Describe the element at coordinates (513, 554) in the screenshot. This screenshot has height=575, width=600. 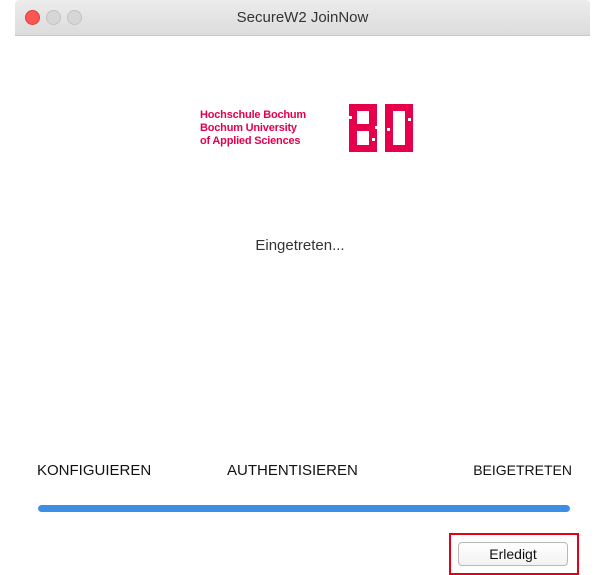
I see `done-button: Erledigt` at that location.